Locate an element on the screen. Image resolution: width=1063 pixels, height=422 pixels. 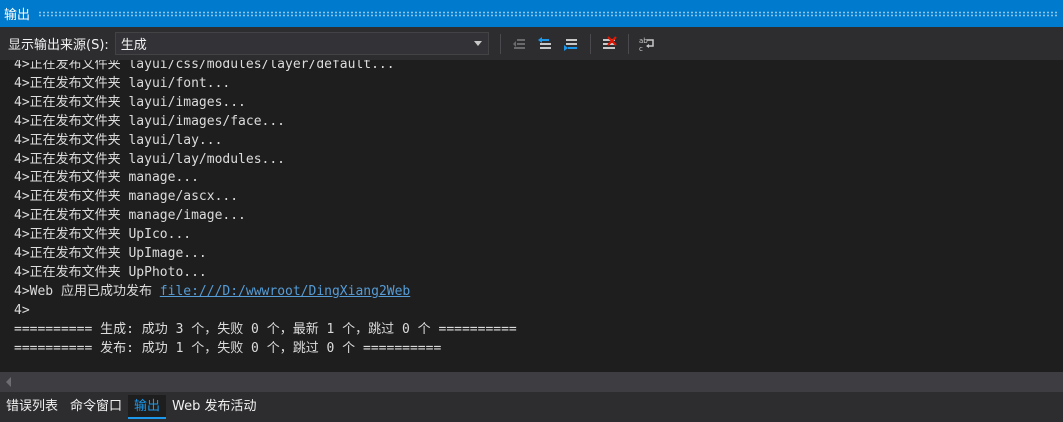
horizontal-scrollbar is located at coordinates (531, 382).